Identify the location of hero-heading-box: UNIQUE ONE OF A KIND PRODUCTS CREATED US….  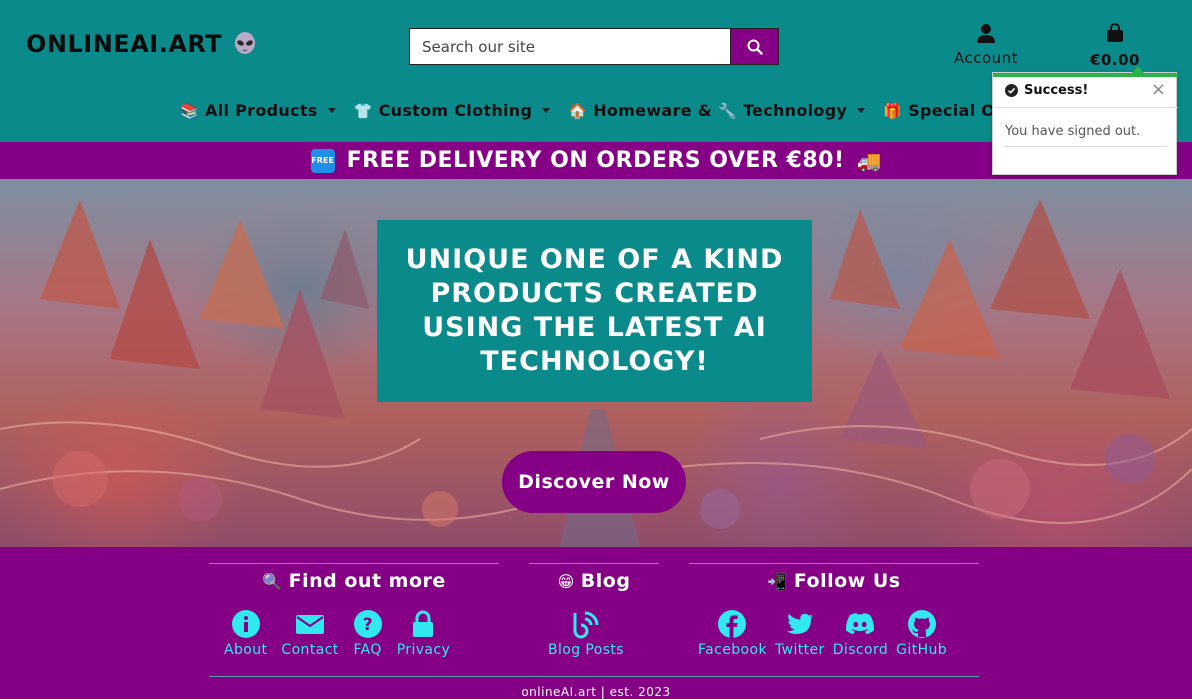
(594, 311).